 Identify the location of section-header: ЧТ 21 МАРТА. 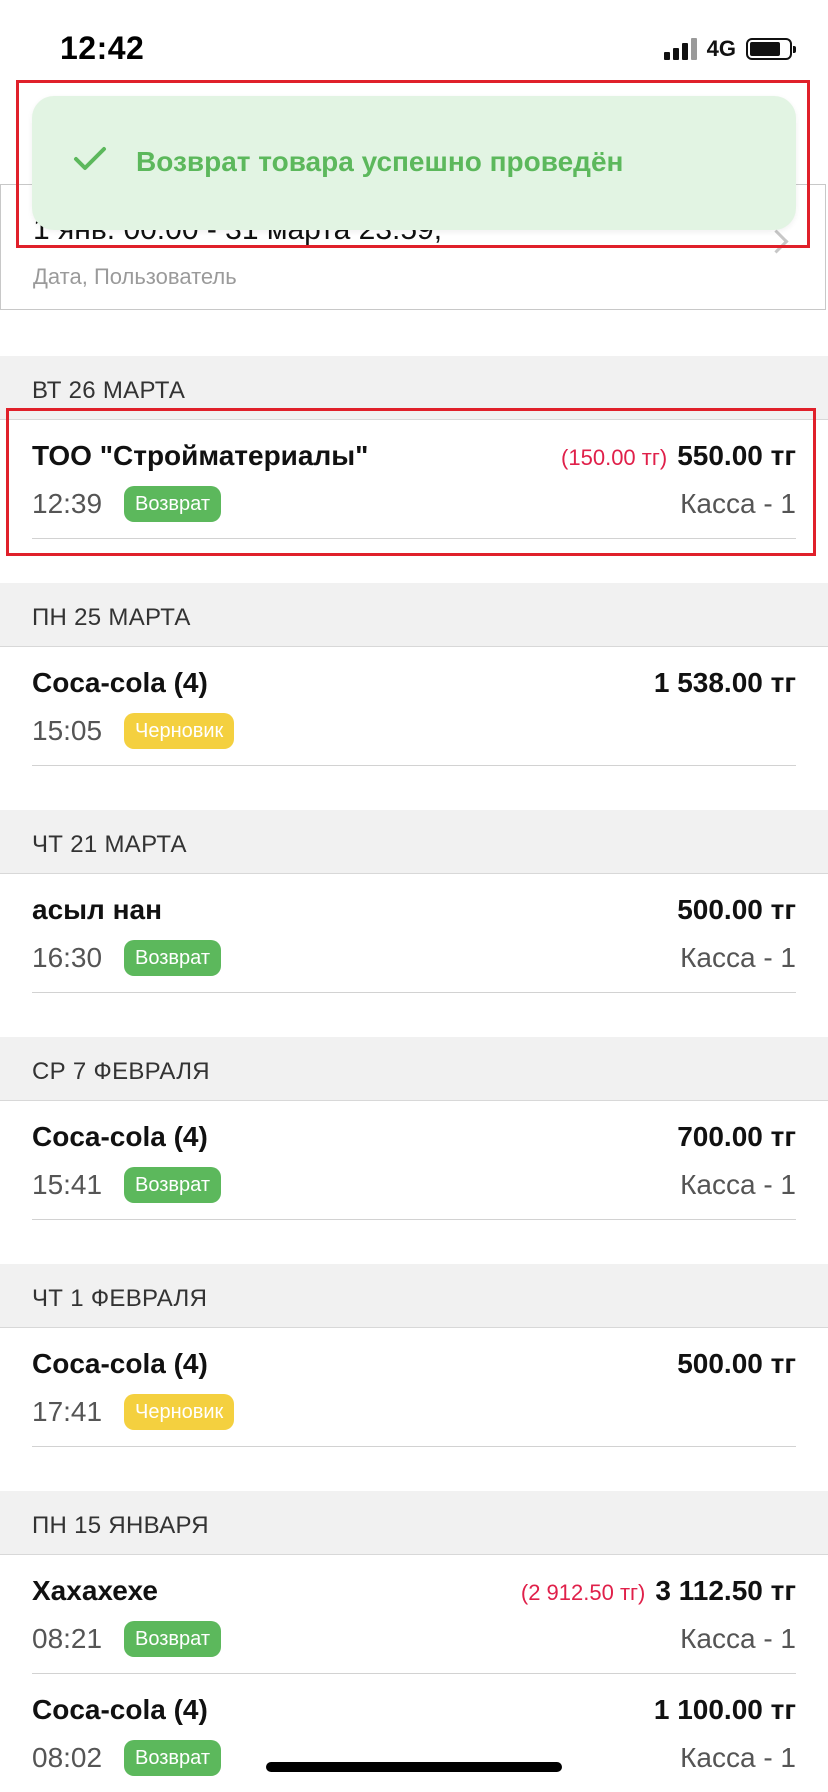
(414, 842).